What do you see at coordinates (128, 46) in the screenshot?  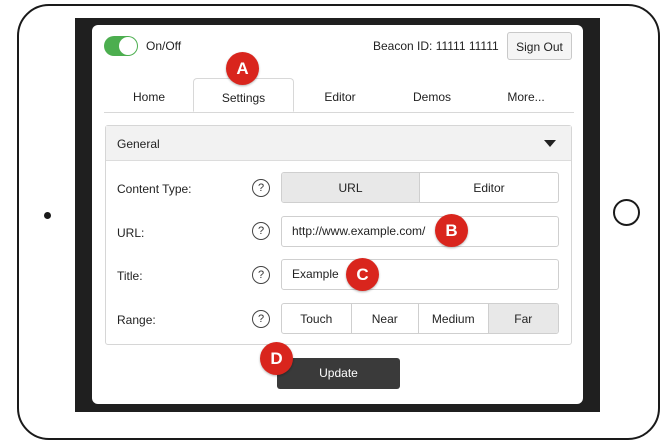 I see `toggle-knob` at bounding box center [128, 46].